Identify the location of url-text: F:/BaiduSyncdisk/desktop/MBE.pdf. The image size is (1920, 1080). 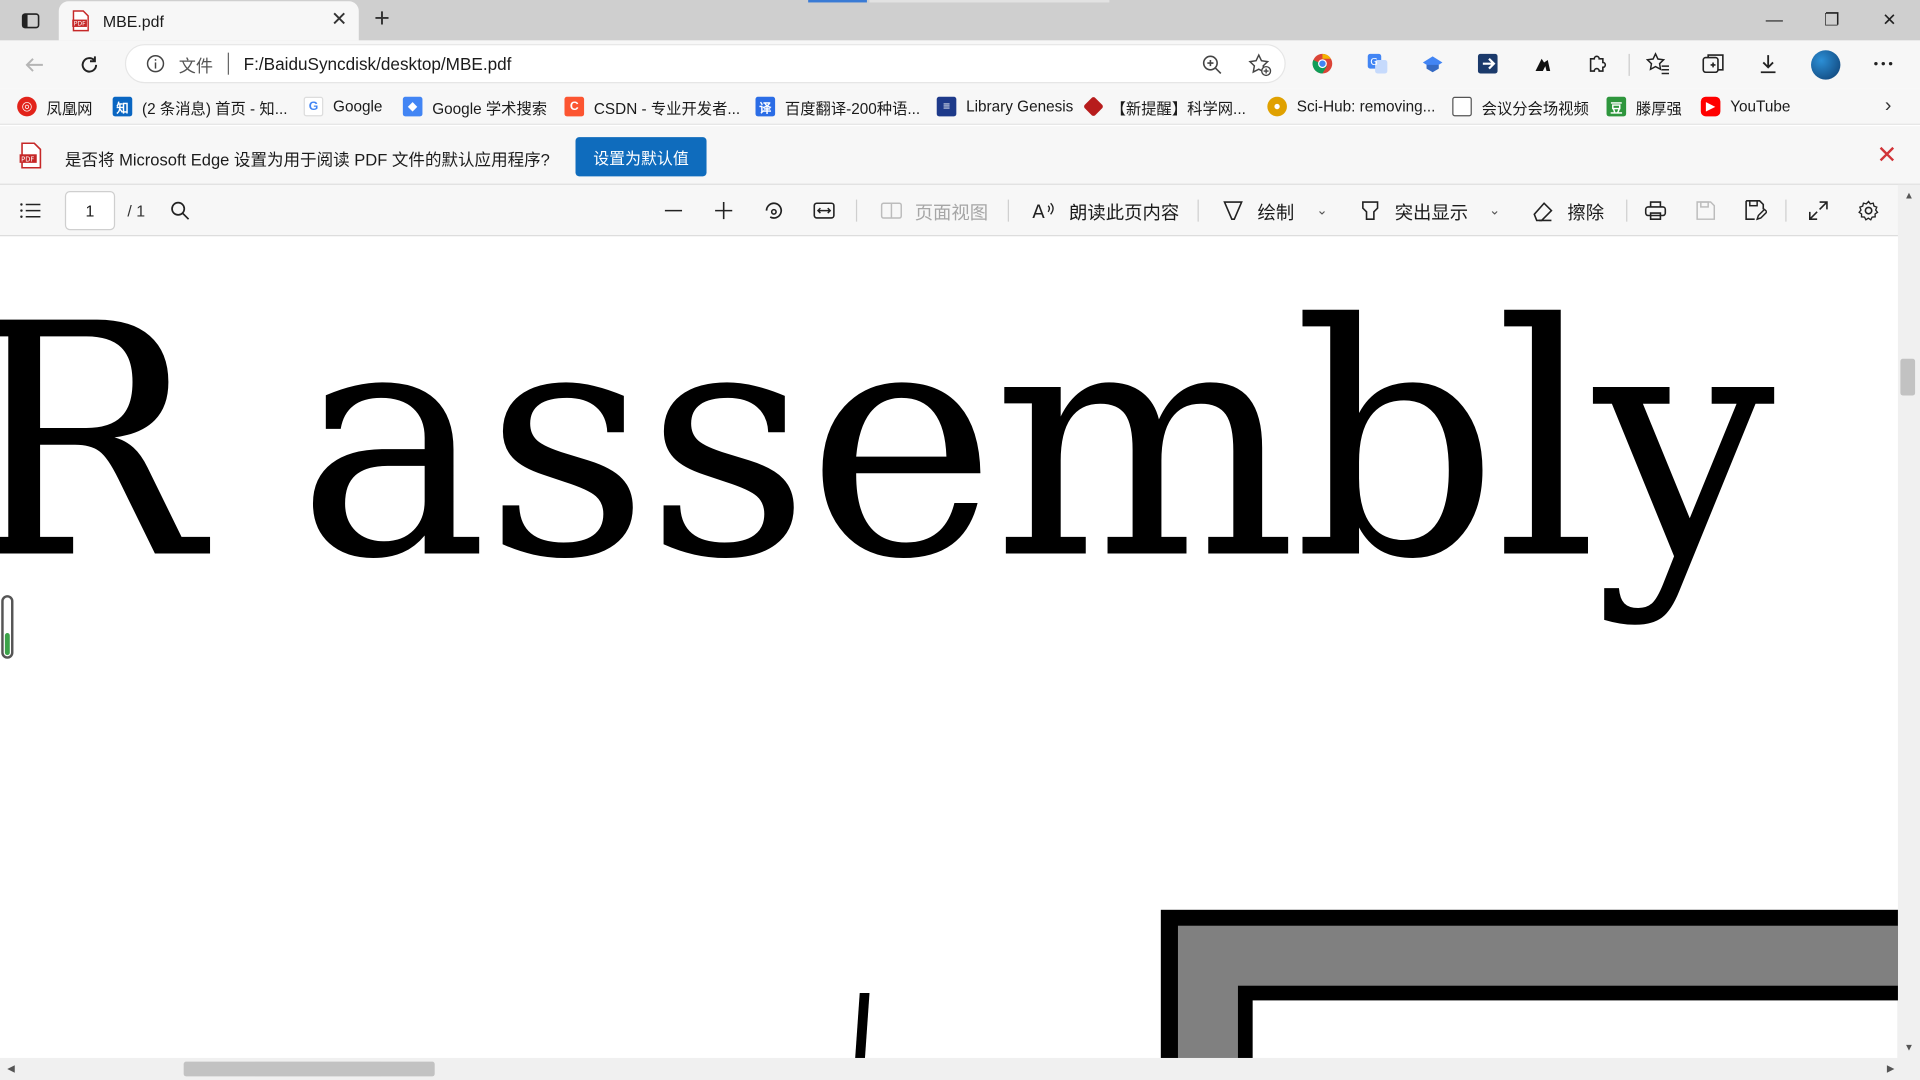
(378, 64).